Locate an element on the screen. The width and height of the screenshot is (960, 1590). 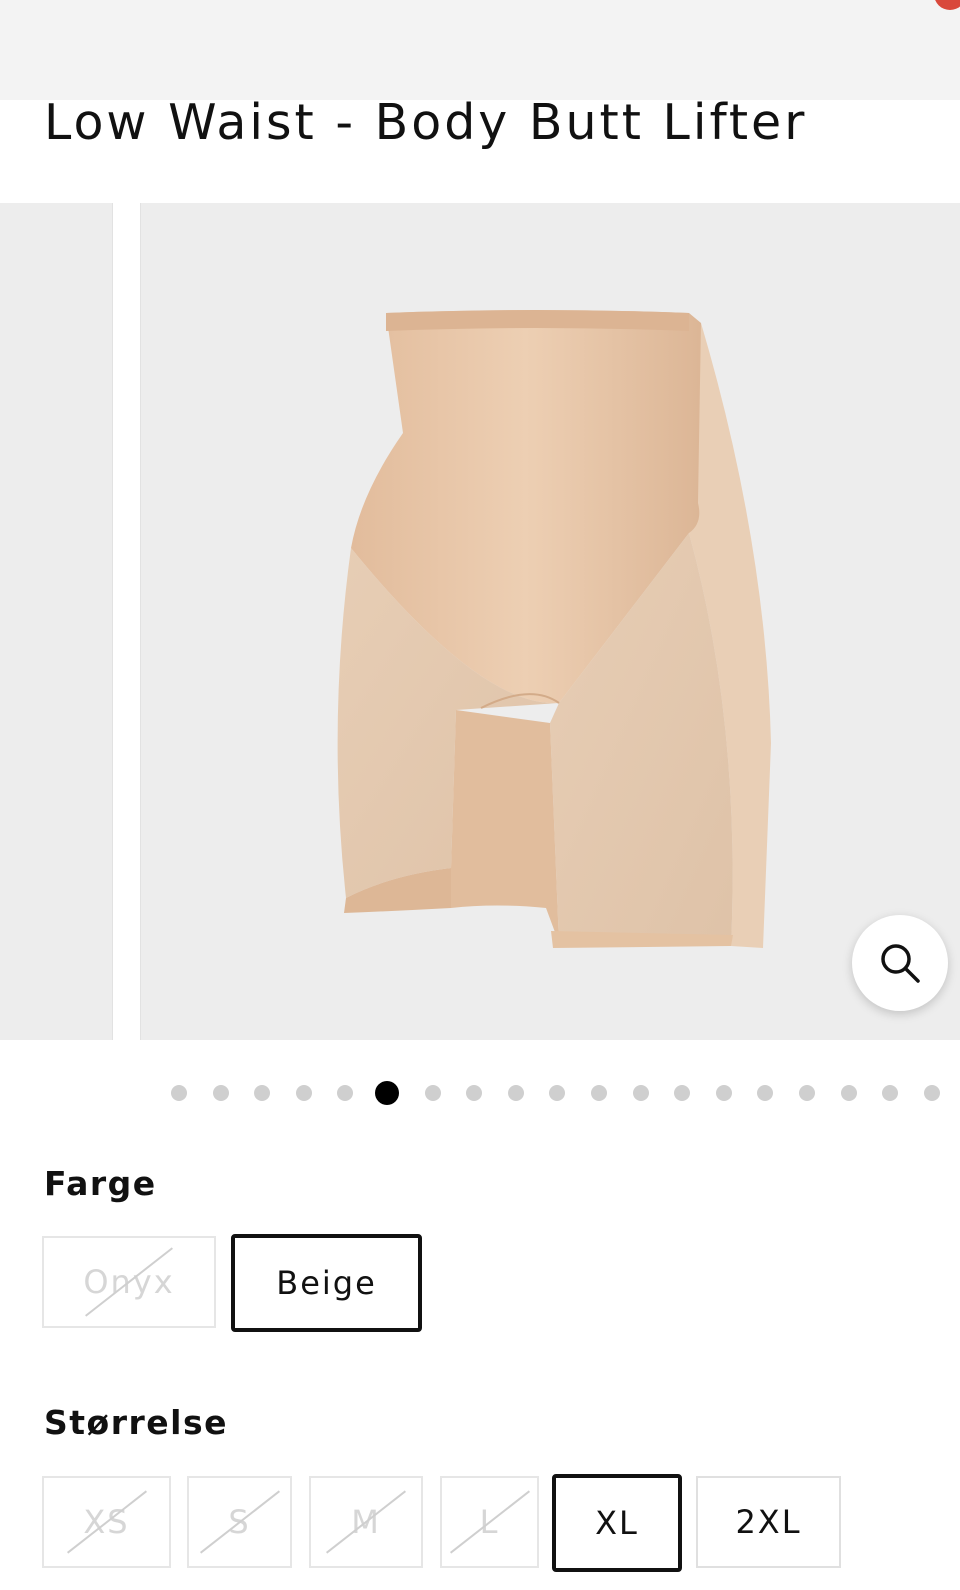
size-option-label: XL is located at coordinates (617, 1523).